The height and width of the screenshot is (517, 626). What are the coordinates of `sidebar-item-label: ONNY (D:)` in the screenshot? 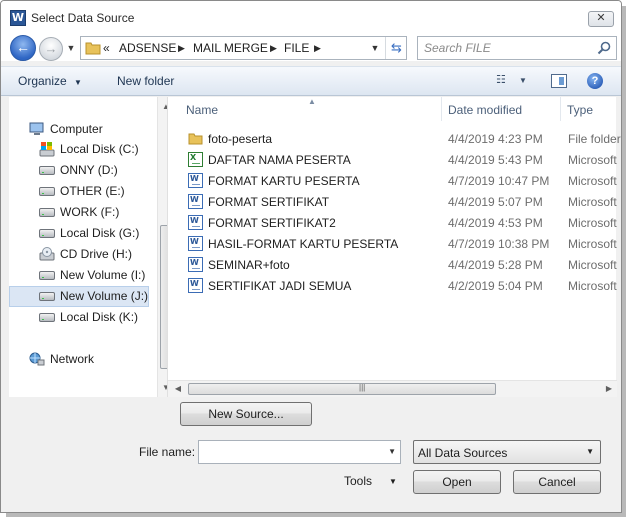 It's located at (89, 170).